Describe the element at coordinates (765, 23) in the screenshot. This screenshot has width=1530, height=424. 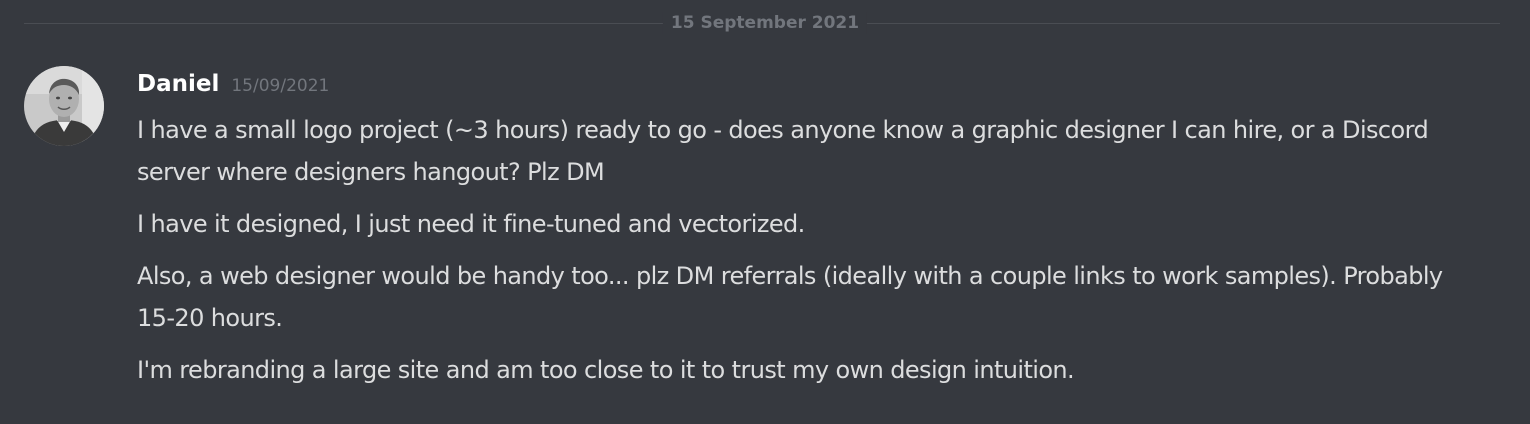
I see `date-divider-label: 15 September 2021` at that location.